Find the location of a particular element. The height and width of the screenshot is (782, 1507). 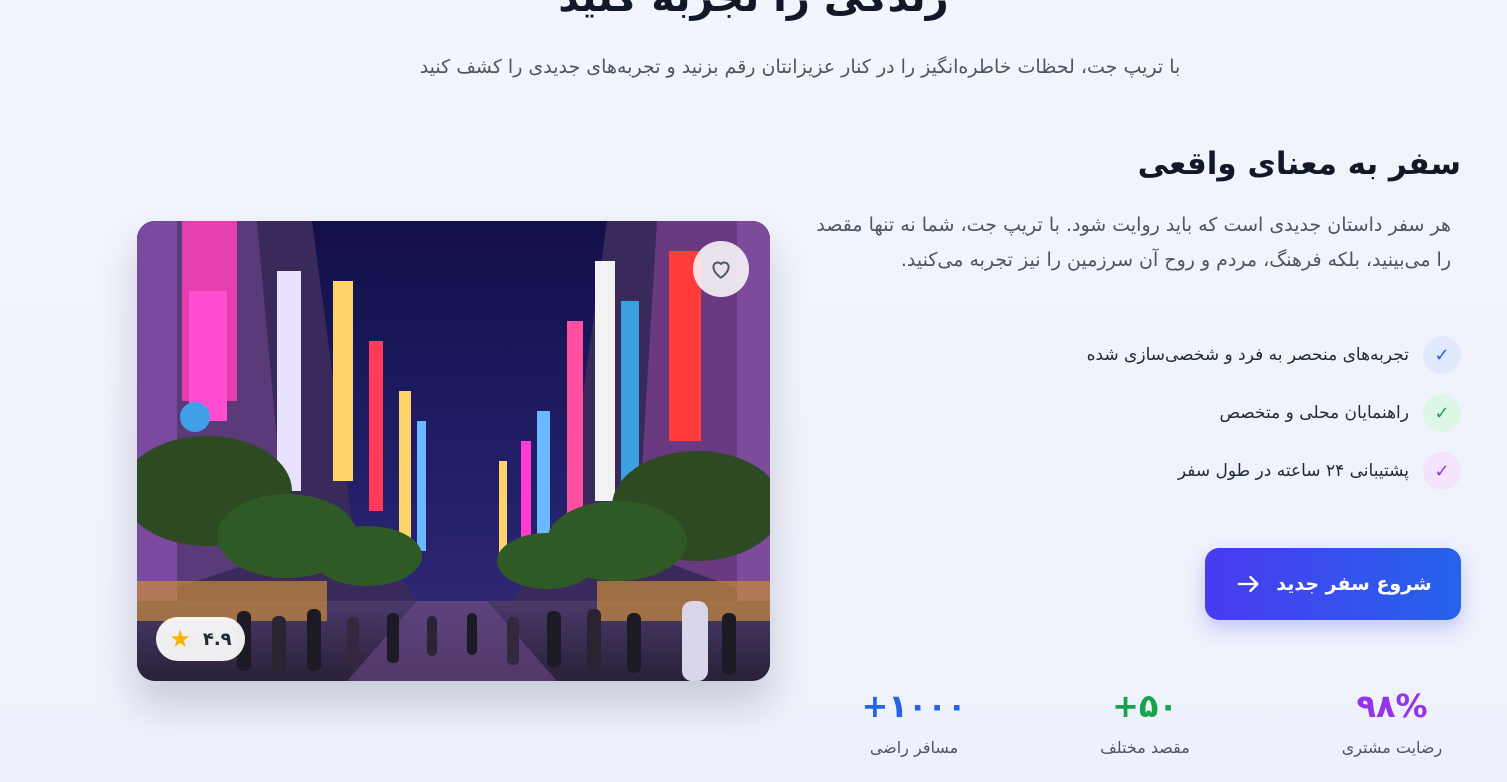

stat-satisfaction: ۹۸% رضایت مشتری is located at coordinates (1392, 721).